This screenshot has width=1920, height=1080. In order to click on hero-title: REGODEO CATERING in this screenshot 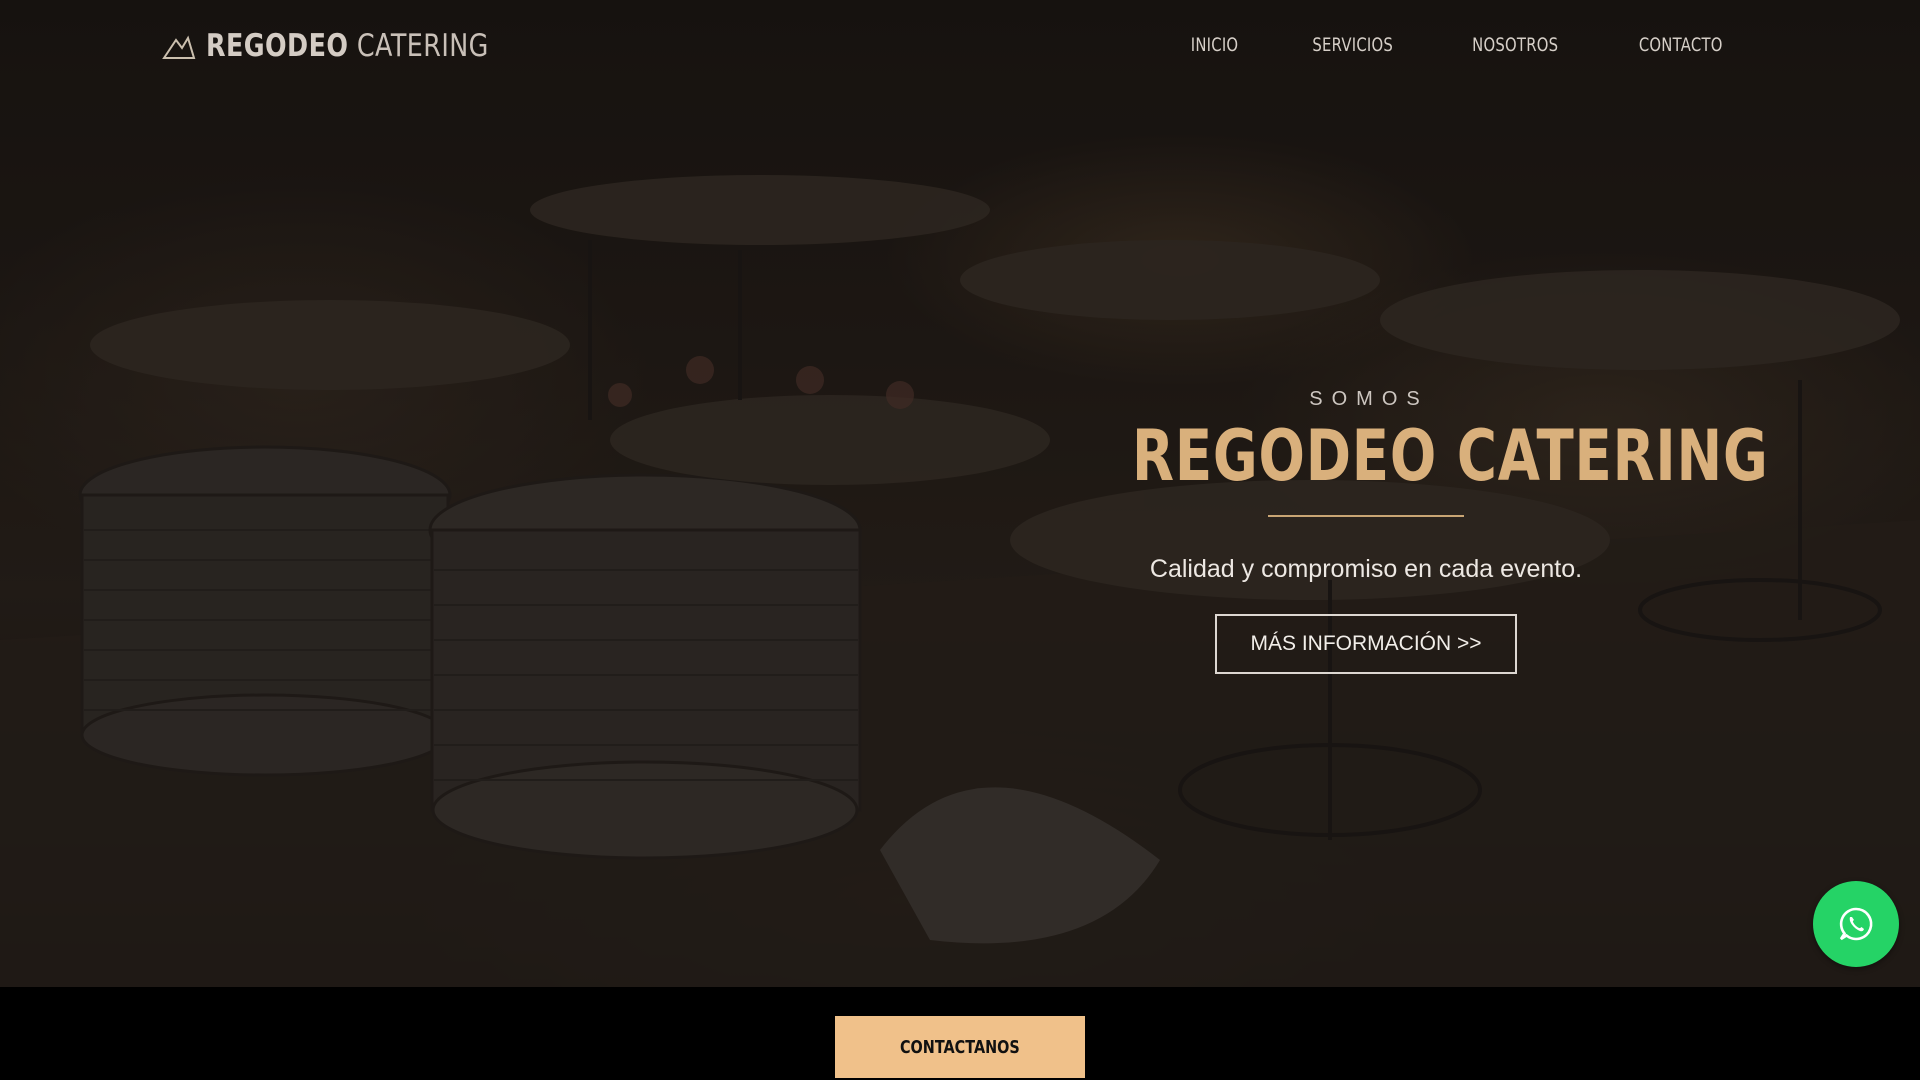, I will do `click(1450, 456)`.